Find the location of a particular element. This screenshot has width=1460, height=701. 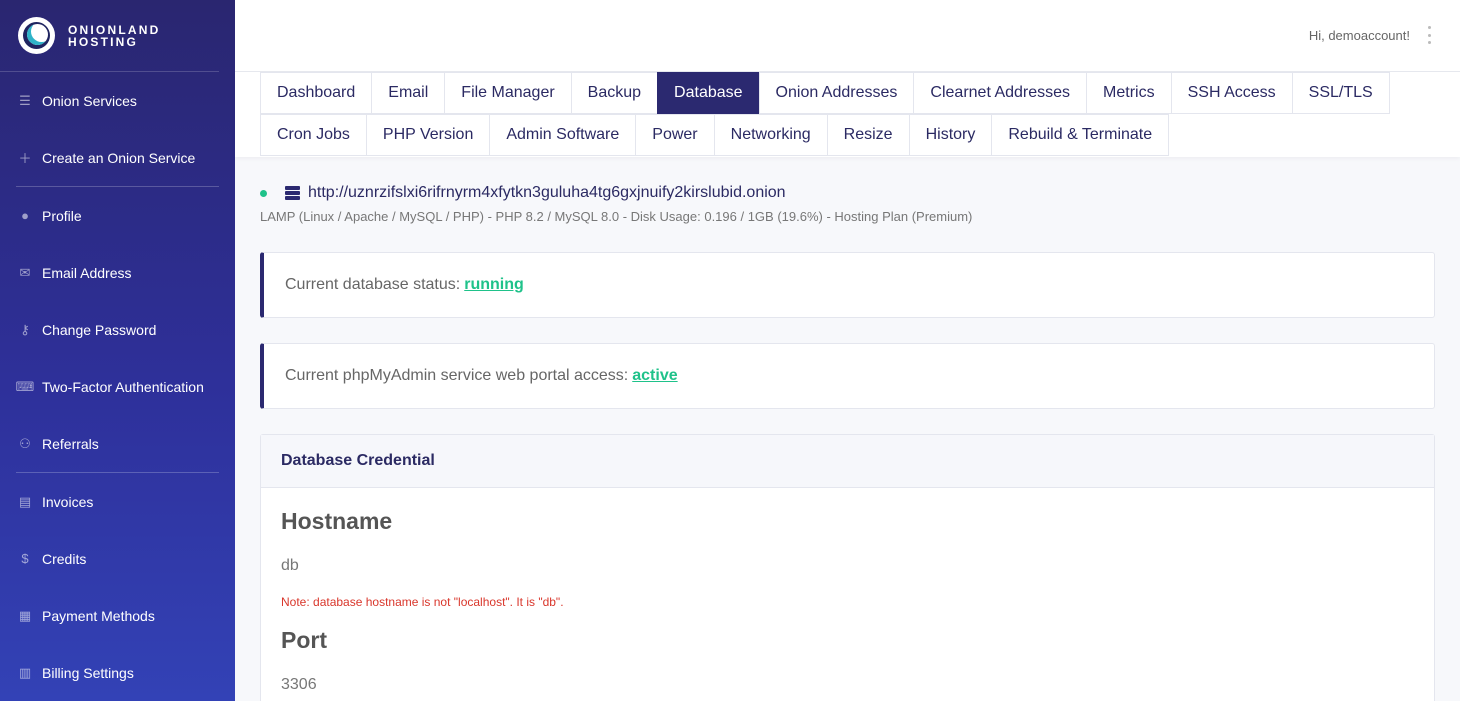

brand-line1: ONIONLAND is located at coordinates (114, 29).